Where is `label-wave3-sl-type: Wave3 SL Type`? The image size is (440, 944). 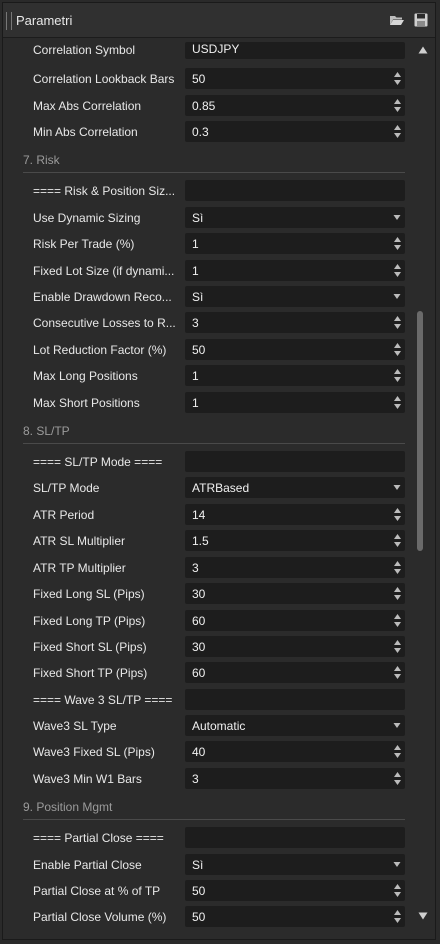 label-wave3-sl-type: Wave3 SL Type is located at coordinates (75, 726).